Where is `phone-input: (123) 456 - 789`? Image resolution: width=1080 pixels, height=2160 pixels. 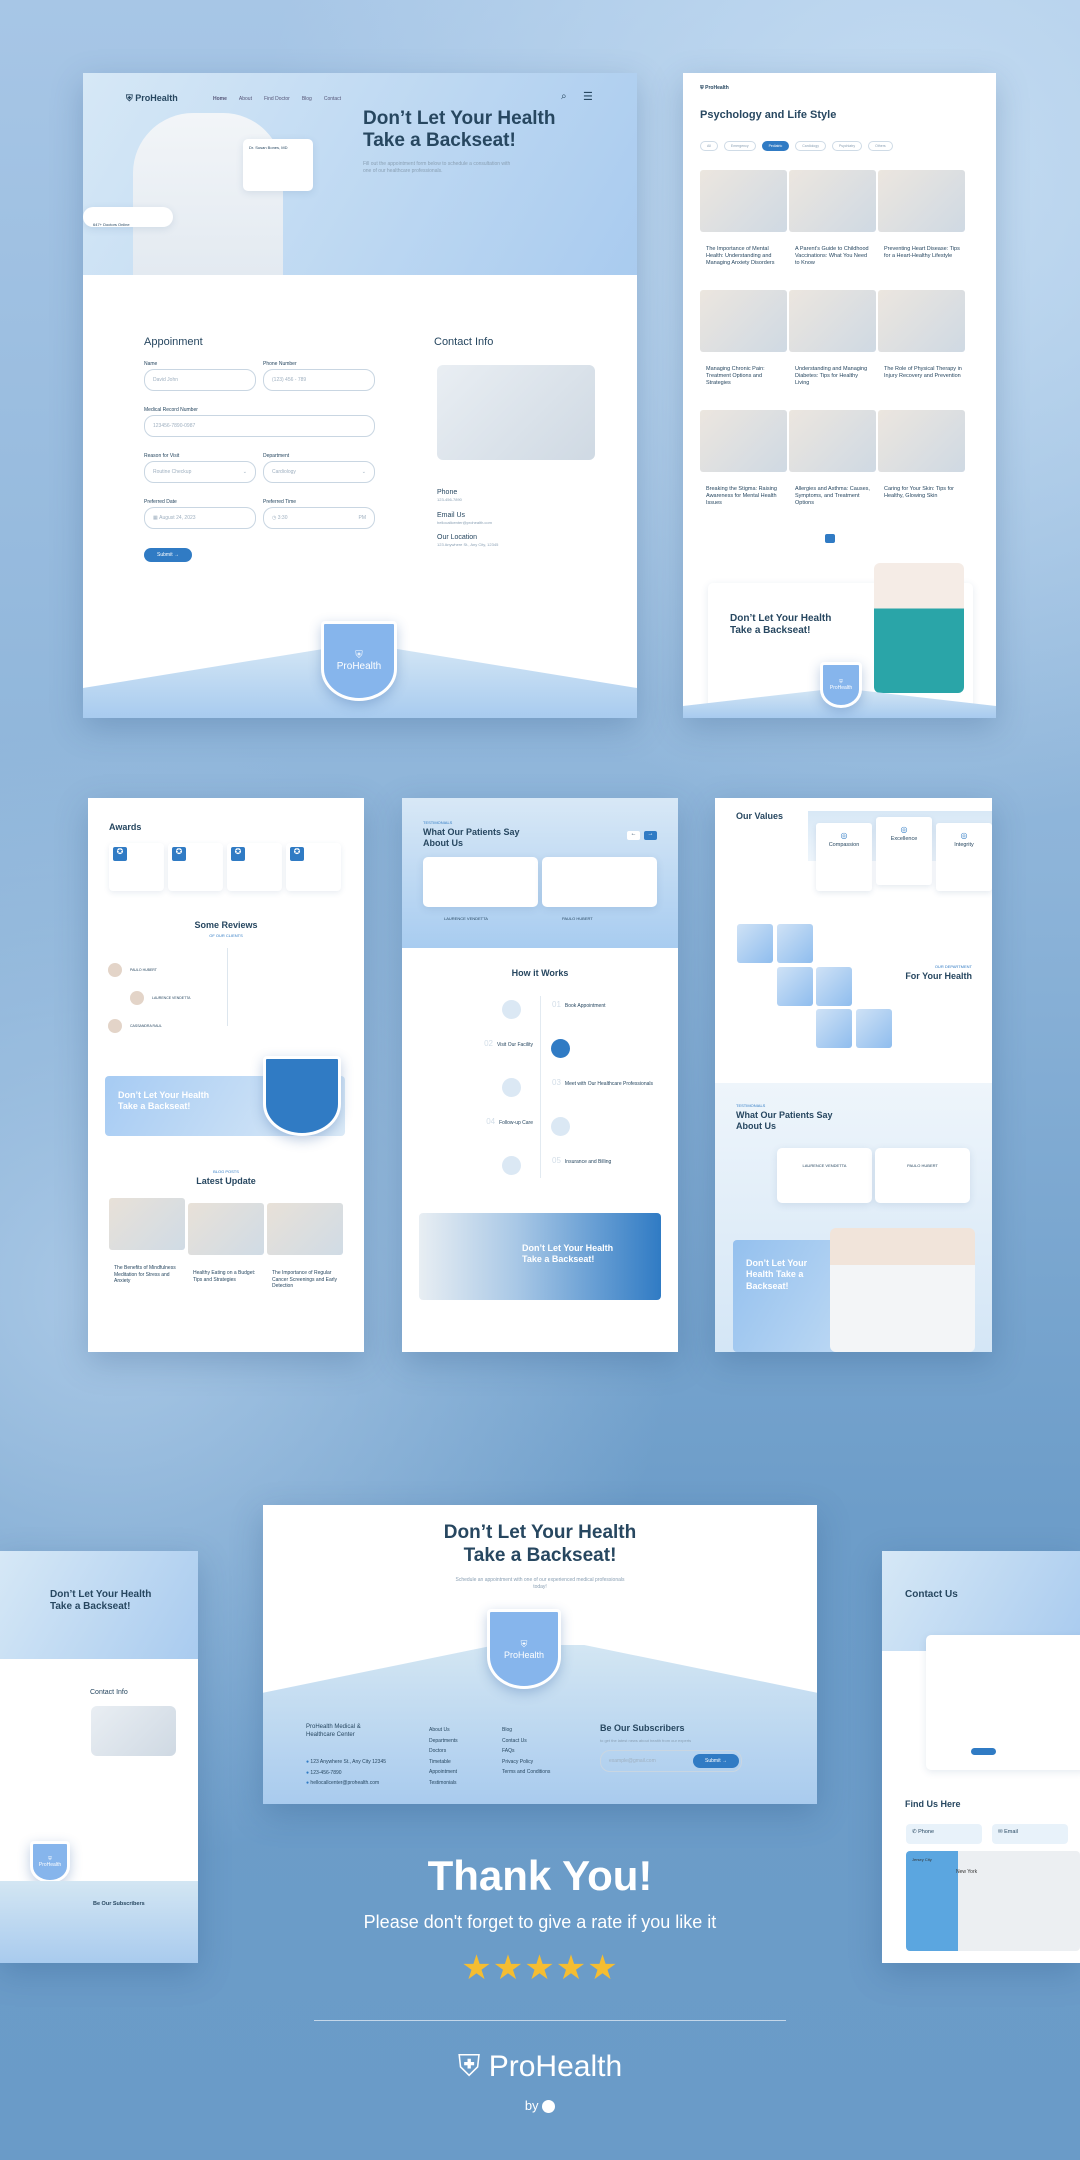 phone-input: (123) 456 - 789 is located at coordinates (319, 380).